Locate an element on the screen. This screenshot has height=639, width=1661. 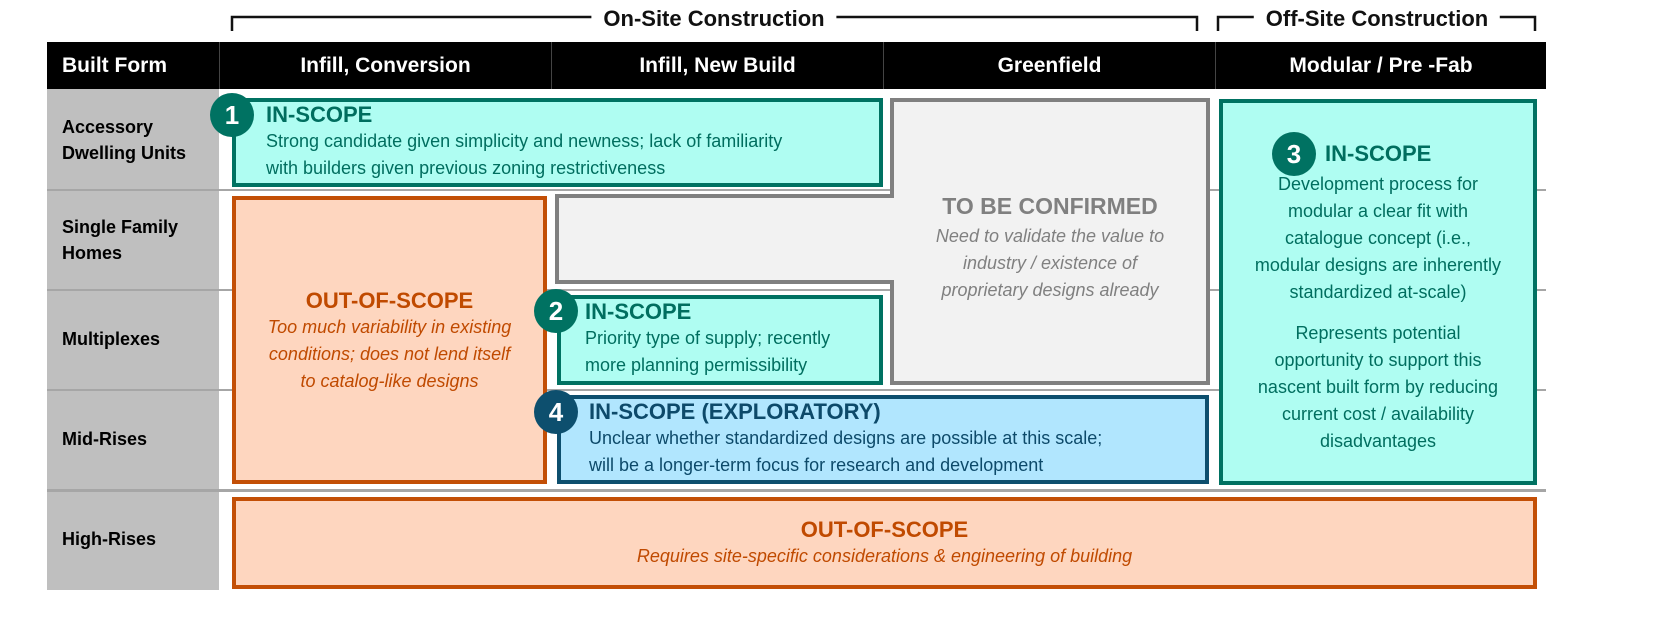
badge-4: 4 is located at coordinates (556, 412).